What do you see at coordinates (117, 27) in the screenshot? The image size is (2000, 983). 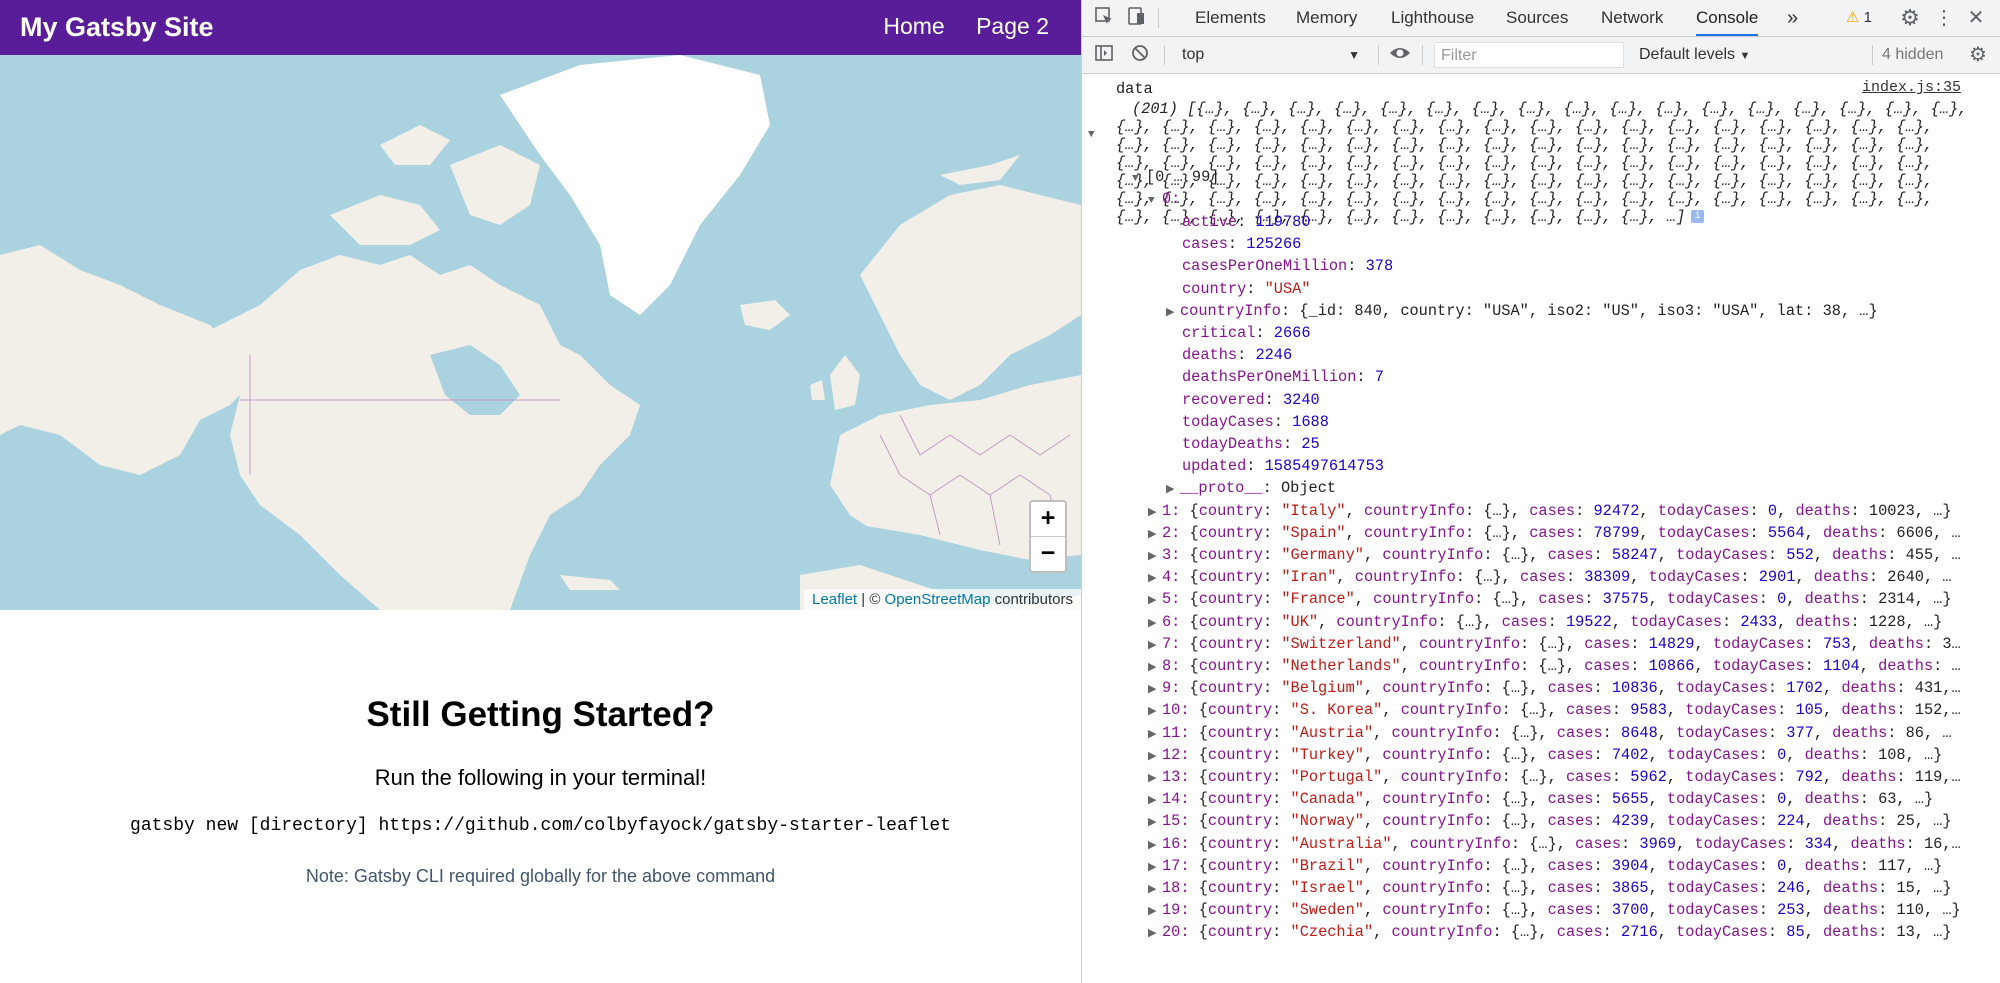 I see `site-title: My Gatsby Site` at bounding box center [117, 27].